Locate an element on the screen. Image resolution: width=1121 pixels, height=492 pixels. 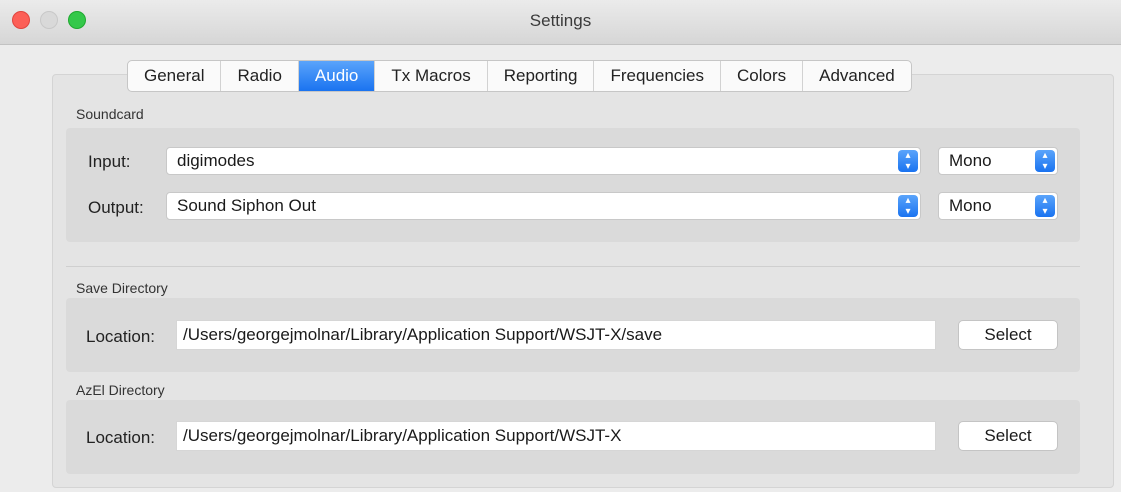
window-title: Settings is located at coordinates (560, 20).